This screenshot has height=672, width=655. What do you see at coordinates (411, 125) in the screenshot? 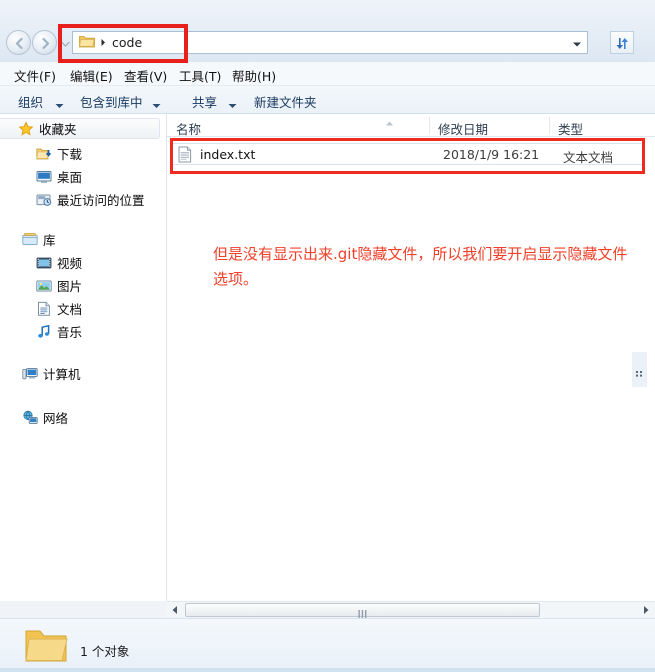
I see `column-header-row: 名称 修改日期 类型` at bounding box center [411, 125].